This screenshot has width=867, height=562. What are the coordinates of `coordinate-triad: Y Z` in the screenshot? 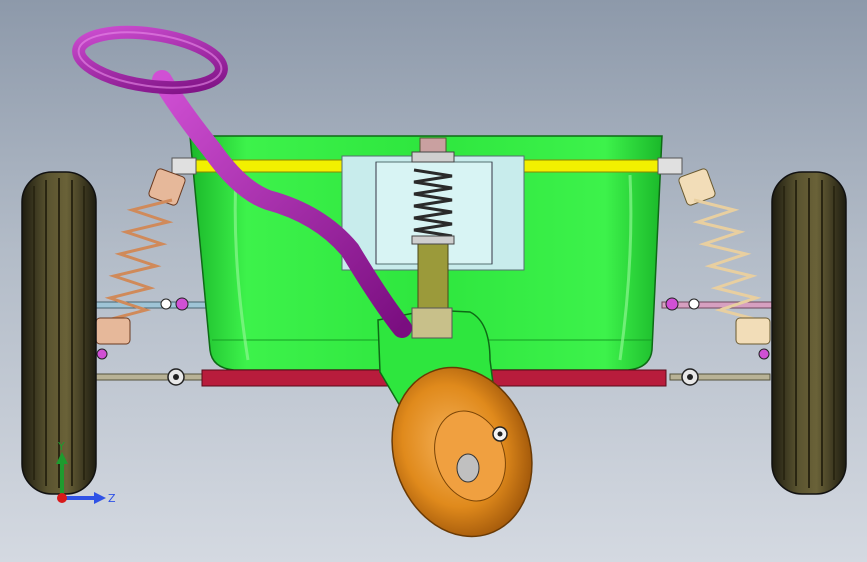 It's located at (86, 472).